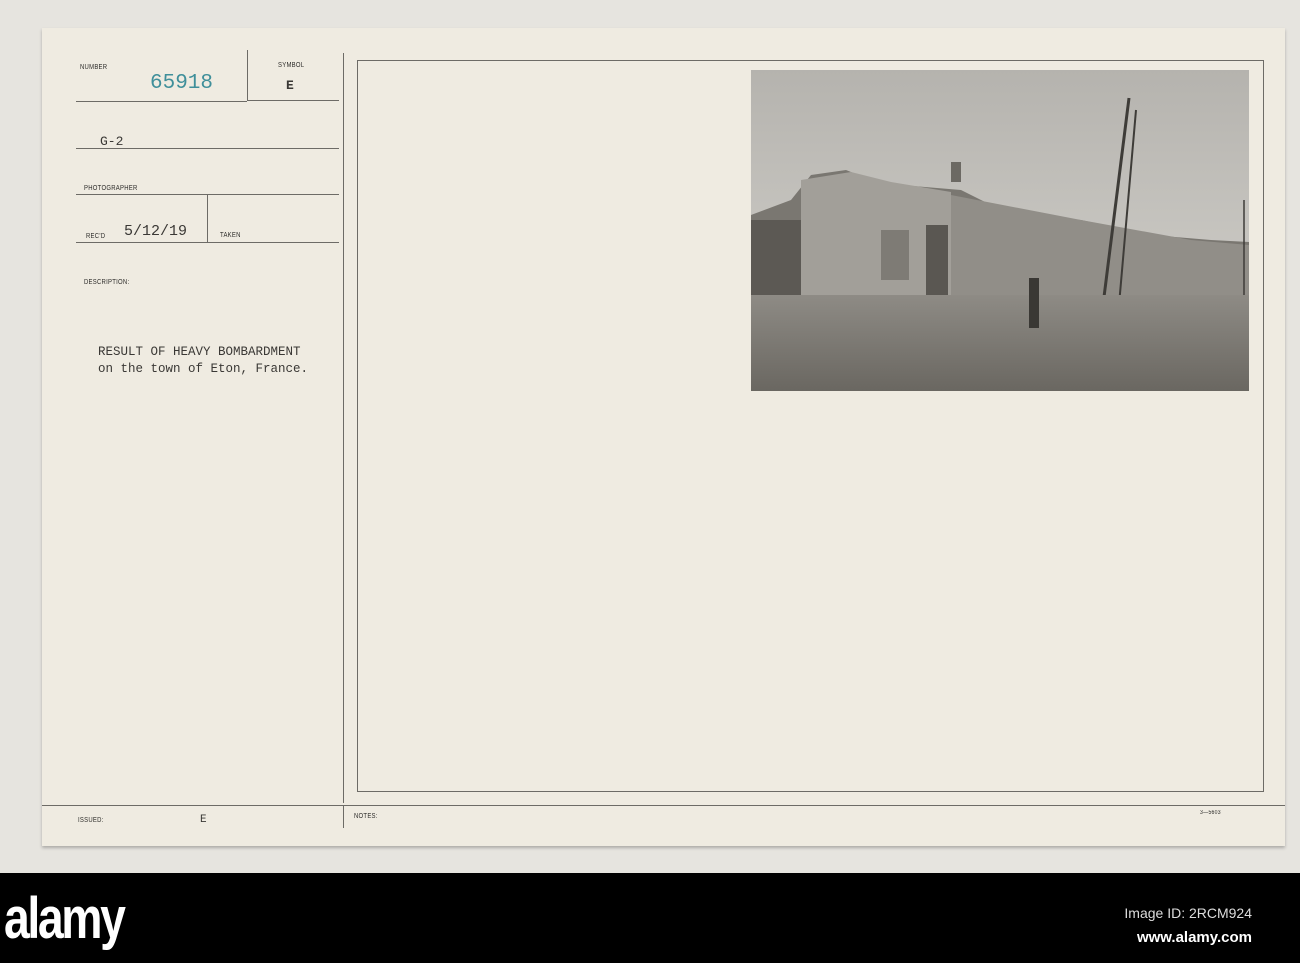 The height and width of the screenshot is (963, 1300). I want to click on photograph, so click(1000, 230).